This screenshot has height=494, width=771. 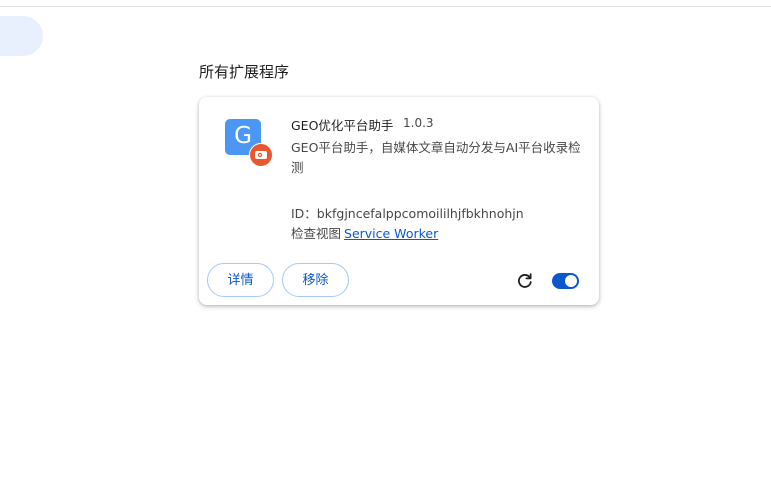 I want to click on extension-description: GEO平台助手，自媒体文章自动分发与AI平台收录检测, so click(x=436, y=157).